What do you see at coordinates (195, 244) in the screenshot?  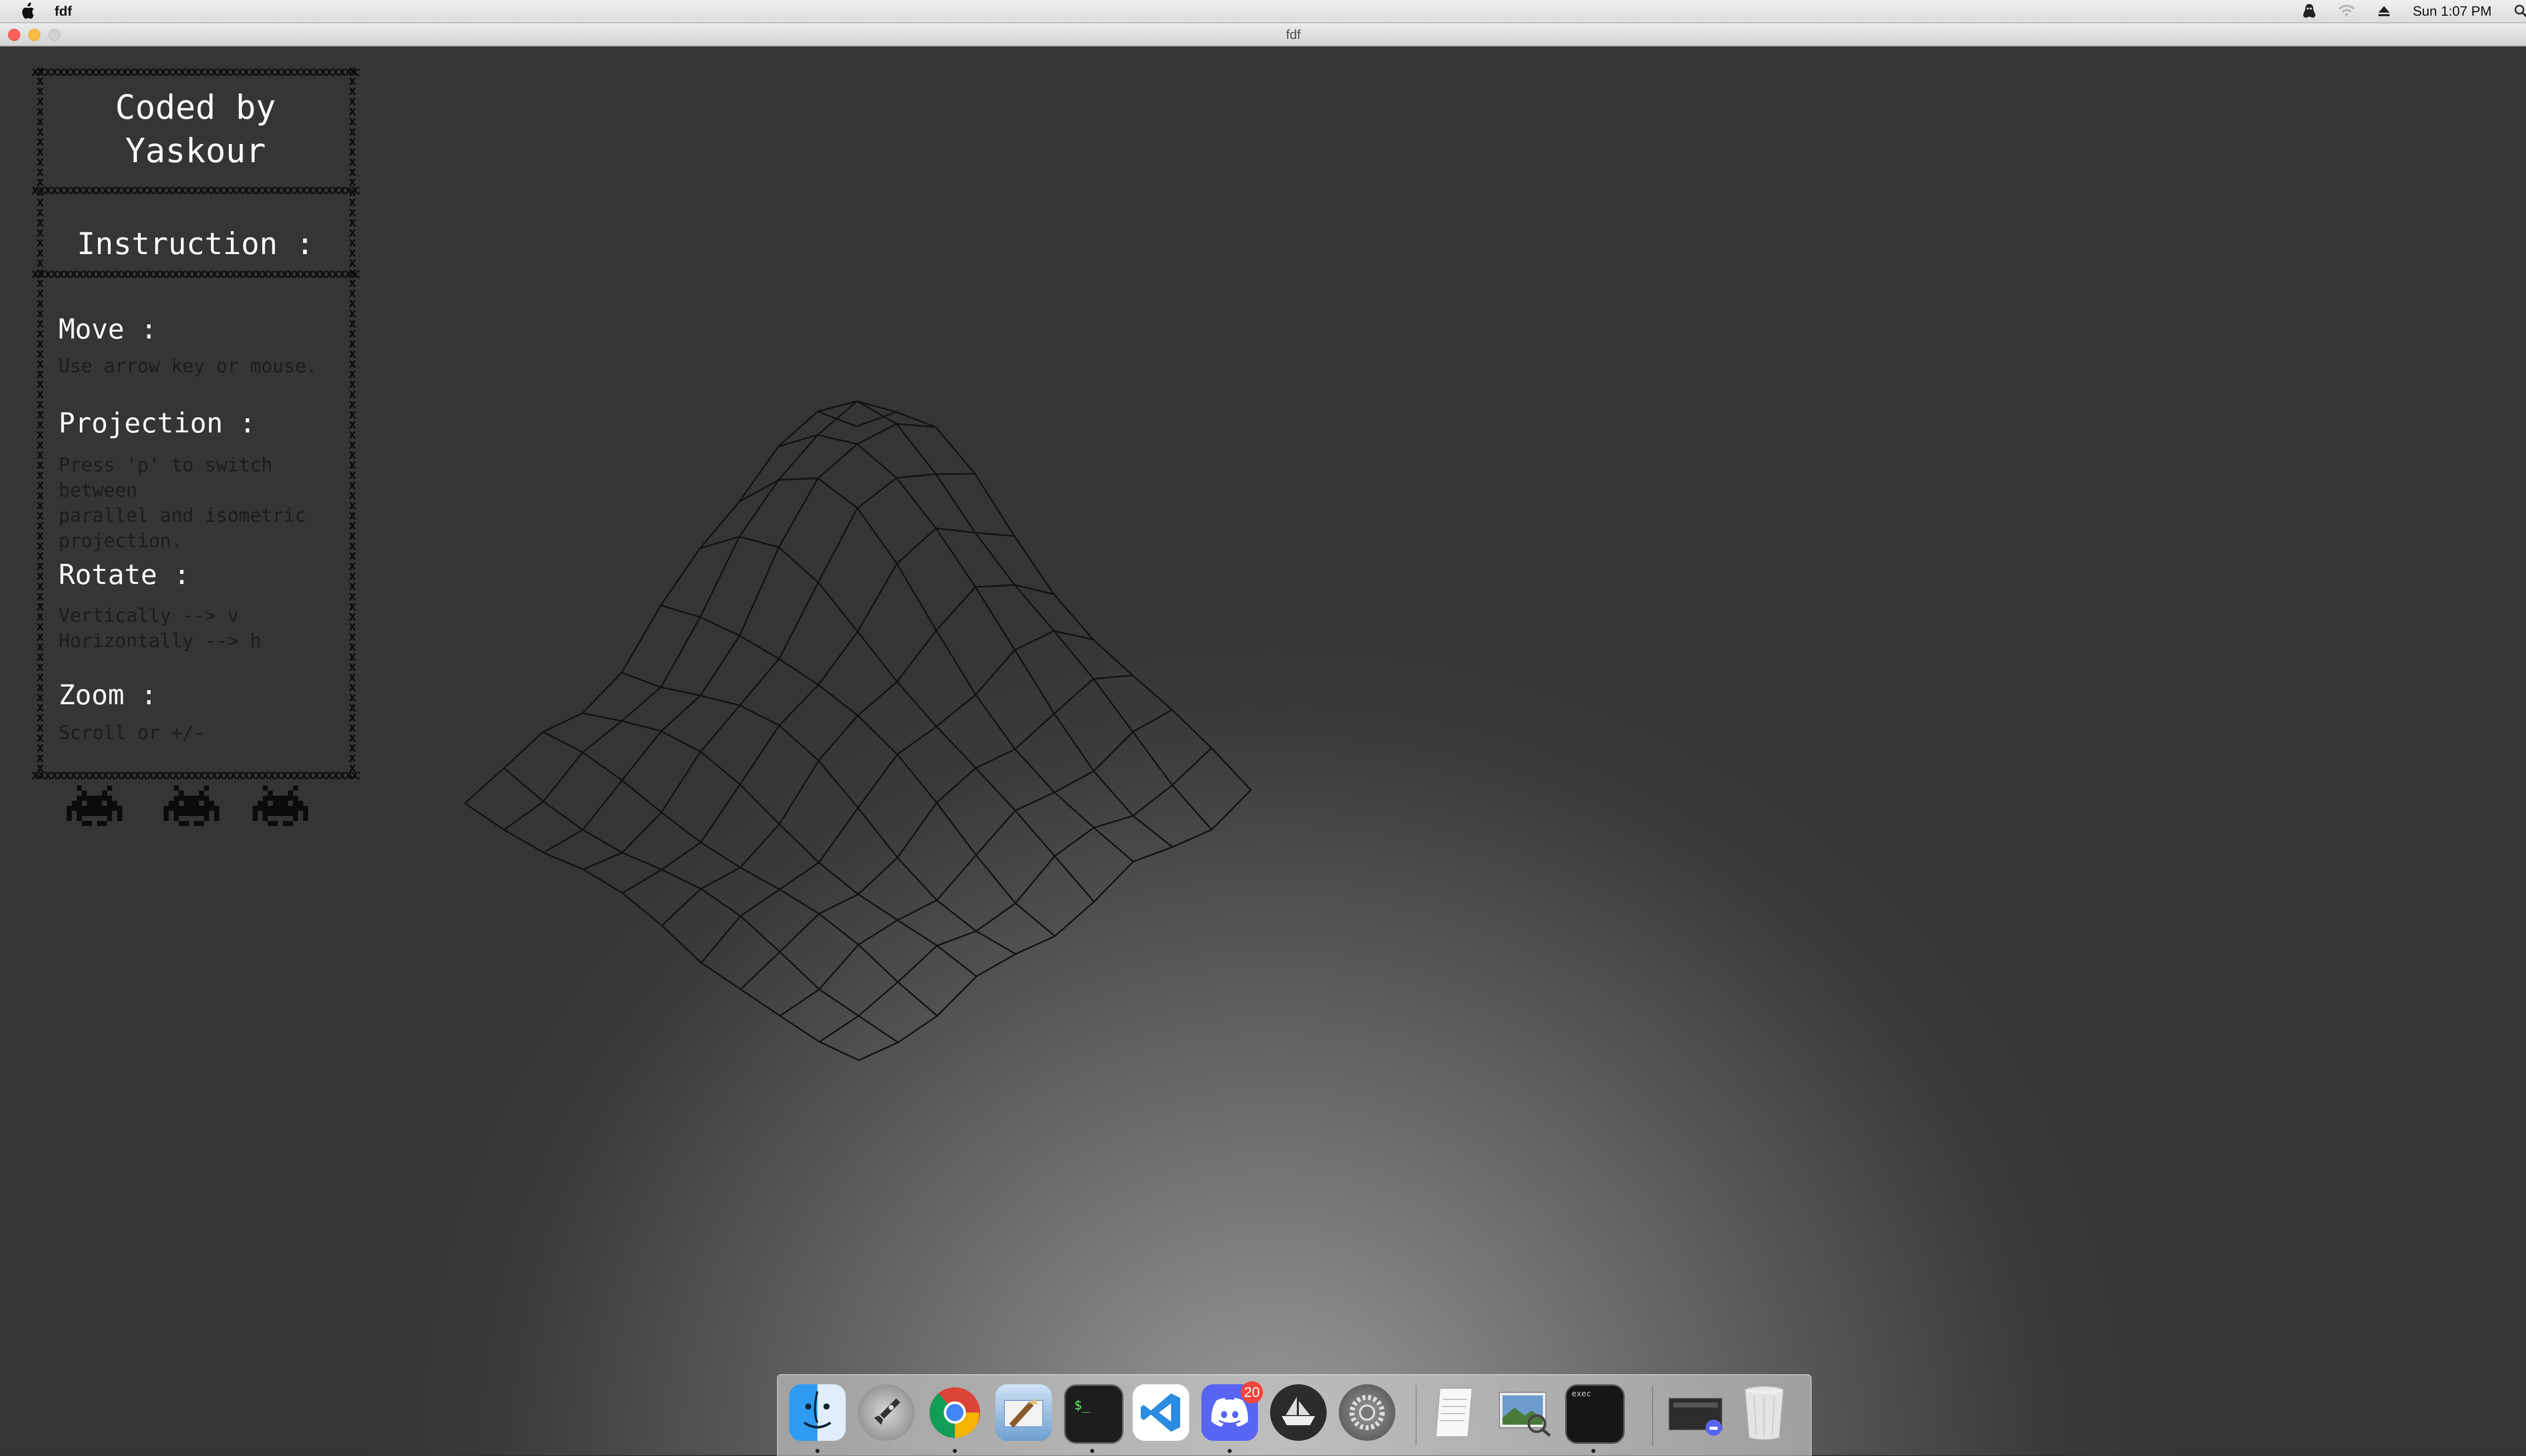 I see `instruction-heading: Instruction :` at bounding box center [195, 244].